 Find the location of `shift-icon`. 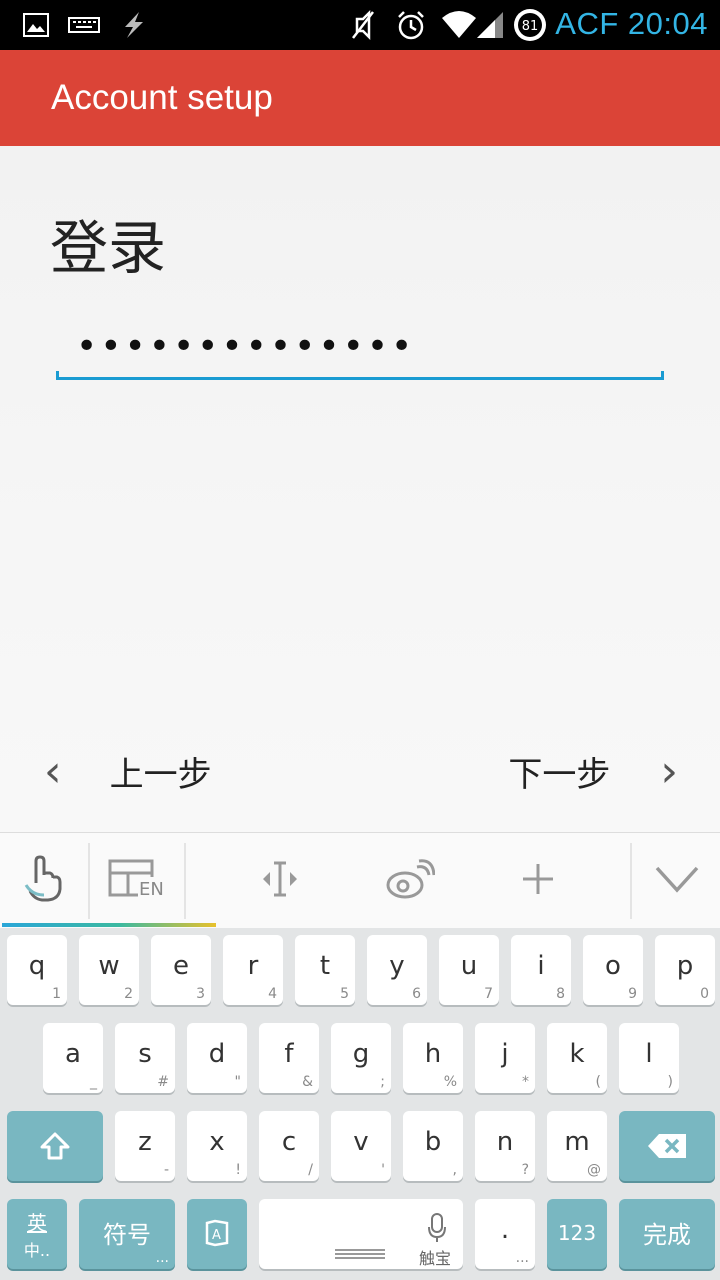

shift-icon is located at coordinates (55, 1146).